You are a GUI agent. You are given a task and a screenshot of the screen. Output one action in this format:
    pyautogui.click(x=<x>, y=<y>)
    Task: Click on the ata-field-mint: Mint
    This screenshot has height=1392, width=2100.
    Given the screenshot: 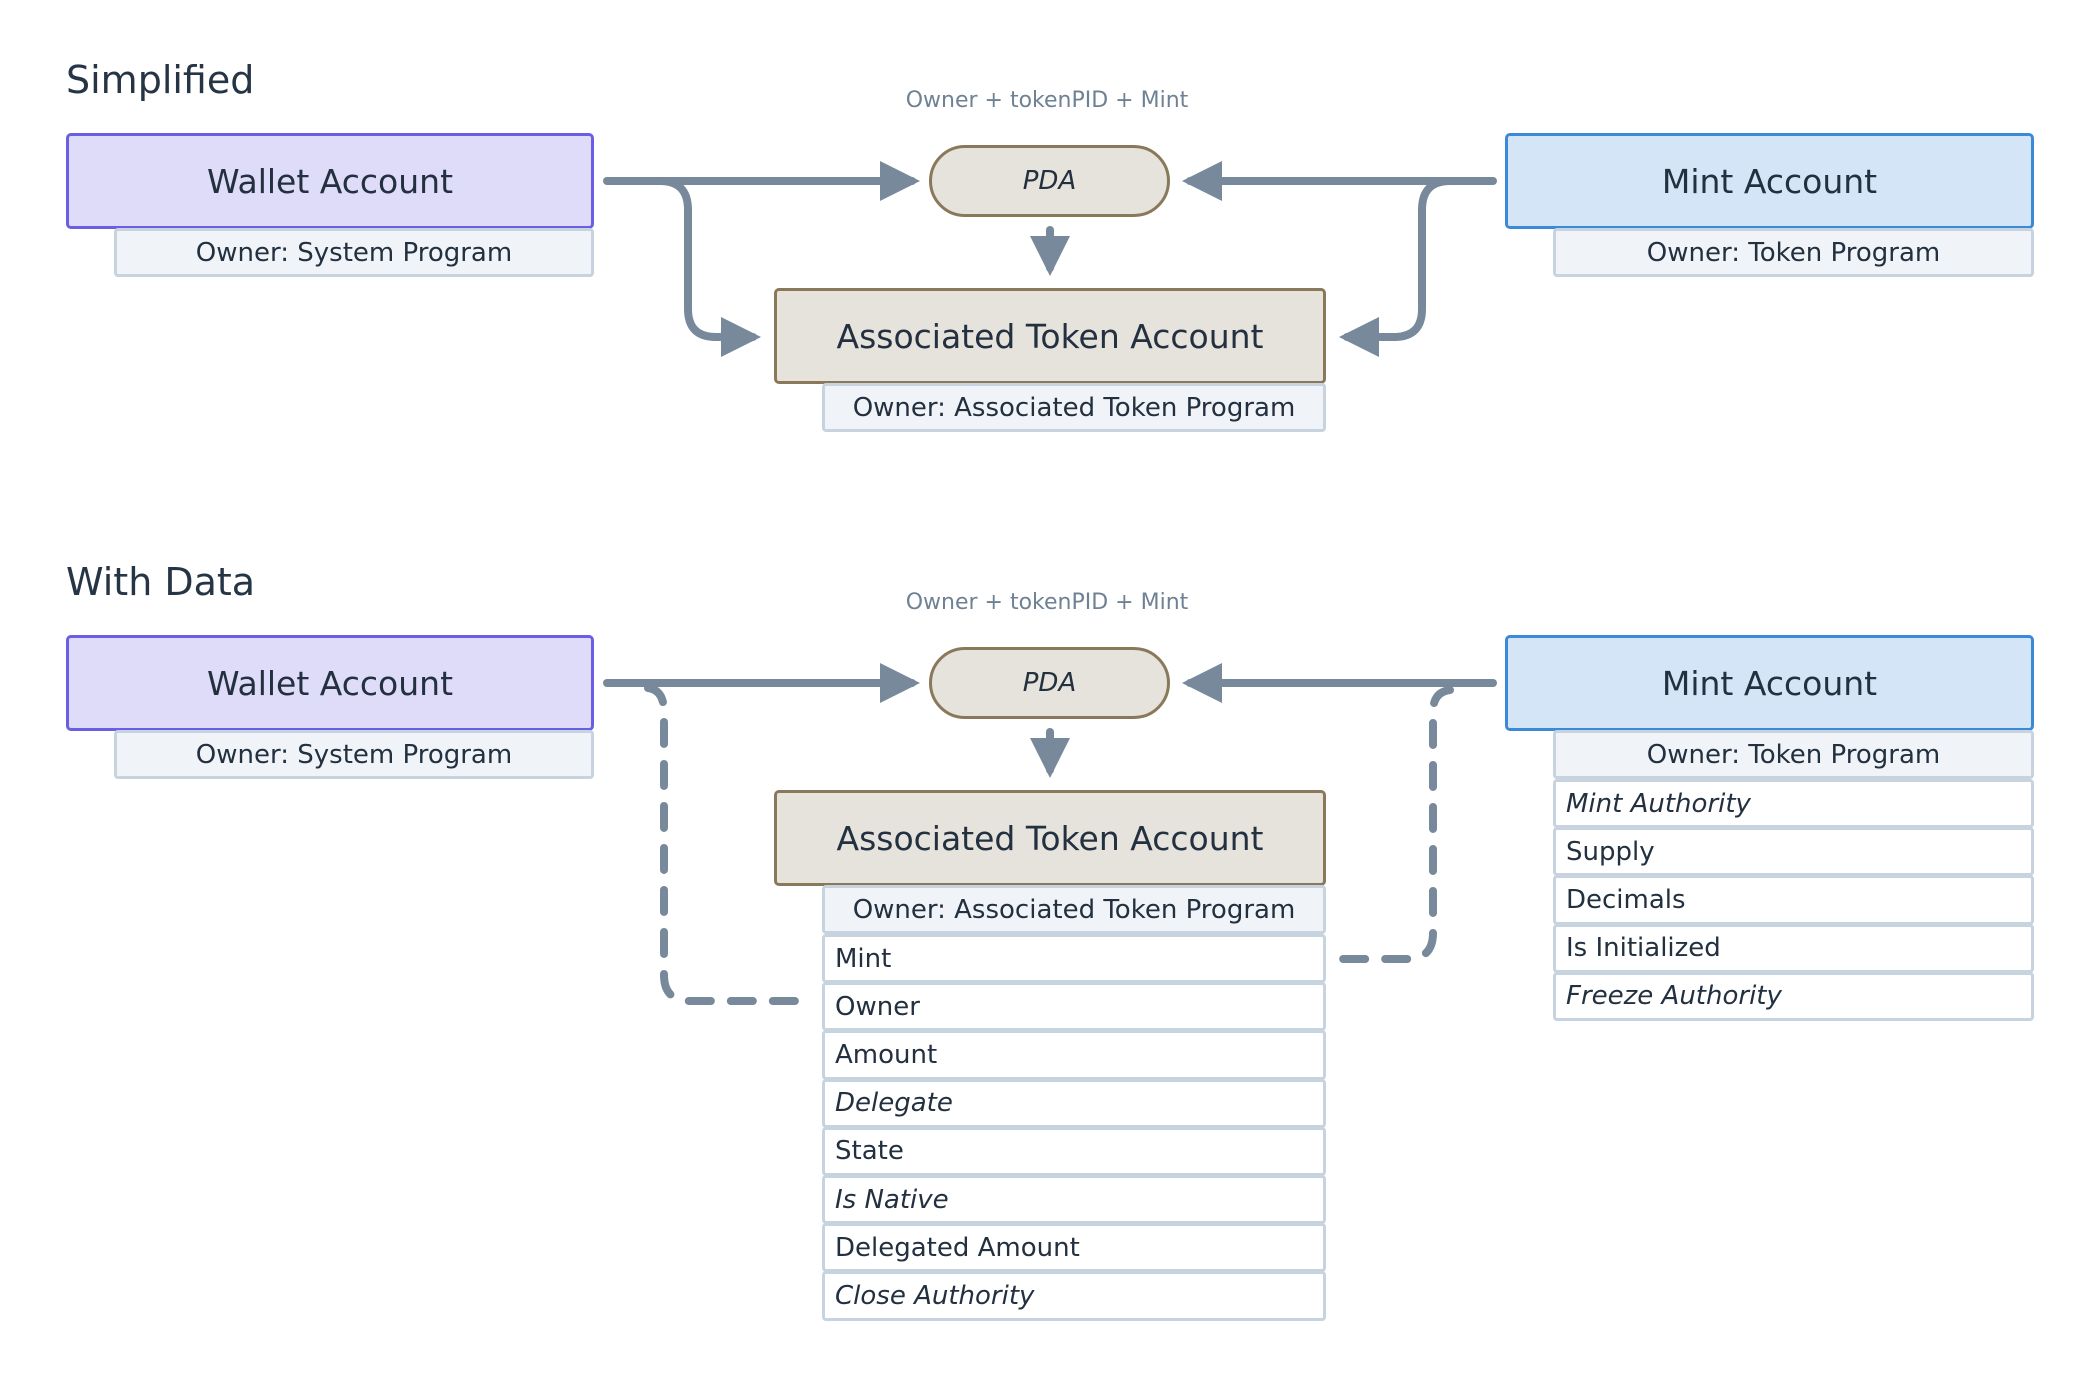 What is the action you would take?
    pyautogui.click(x=1074, y=959)
    